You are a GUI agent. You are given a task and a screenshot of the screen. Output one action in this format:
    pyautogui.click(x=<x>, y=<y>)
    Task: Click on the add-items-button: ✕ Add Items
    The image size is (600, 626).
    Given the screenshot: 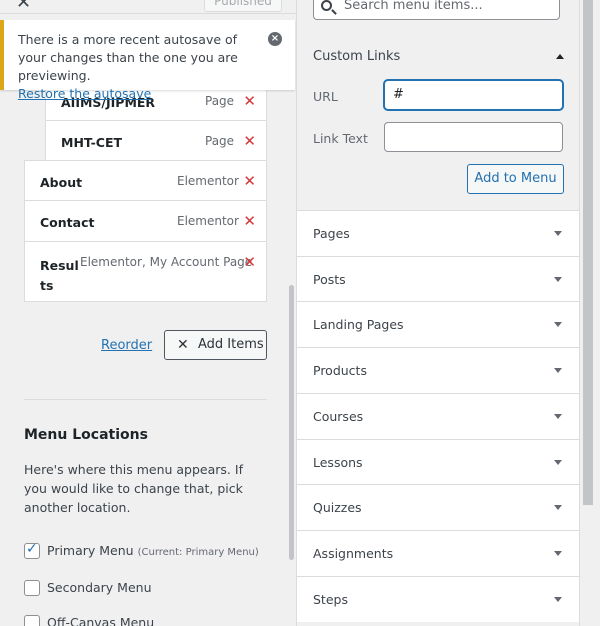 What is the action you would take?
    pyautogui.click(x=215, y=345)
    